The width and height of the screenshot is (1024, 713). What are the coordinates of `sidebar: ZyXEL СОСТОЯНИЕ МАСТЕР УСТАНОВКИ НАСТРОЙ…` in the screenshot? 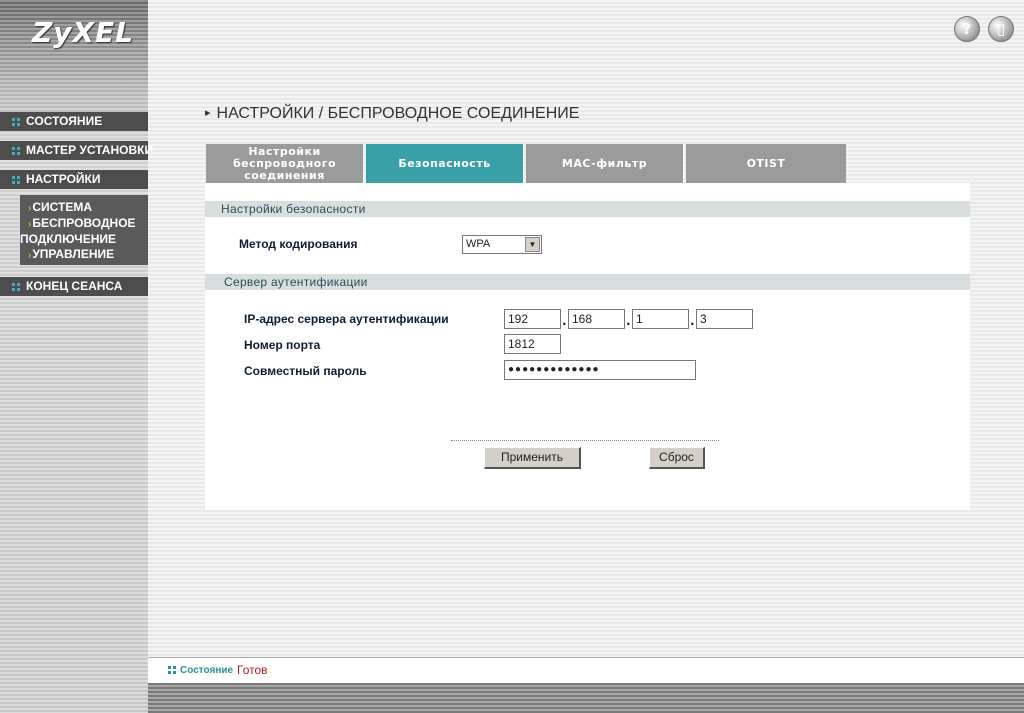 It's located at (76, 356).